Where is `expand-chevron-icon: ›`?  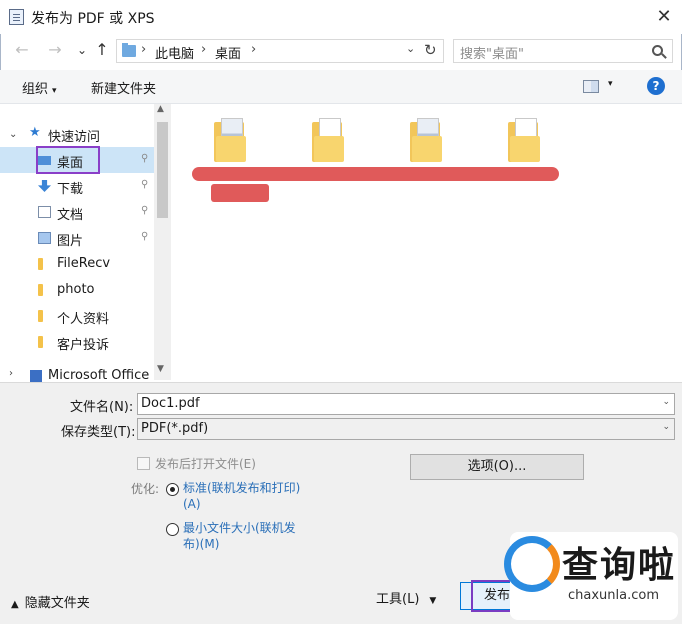
expand-chevron-icon: › is located at coordinates (11, 373).